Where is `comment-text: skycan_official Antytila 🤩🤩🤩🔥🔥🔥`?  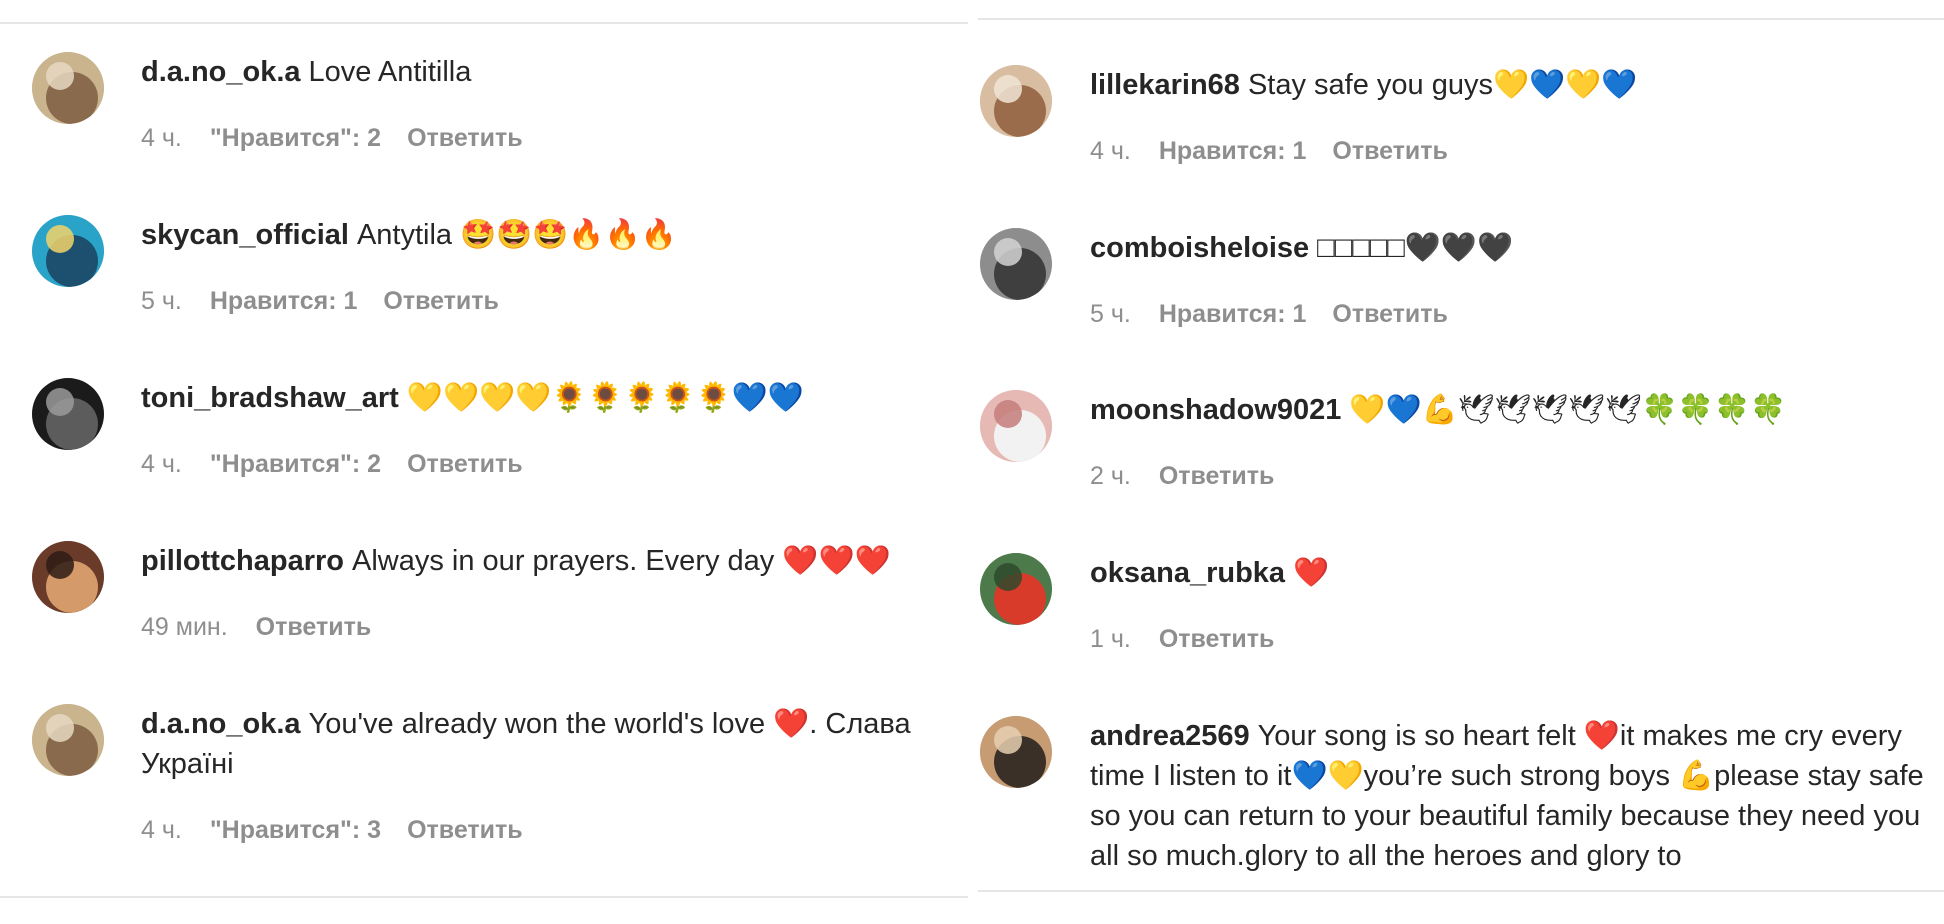 comment-text: skycan_official Antytila 🤩🤩🤩🔥🔥🔥 is located at coordinates (550, 235).